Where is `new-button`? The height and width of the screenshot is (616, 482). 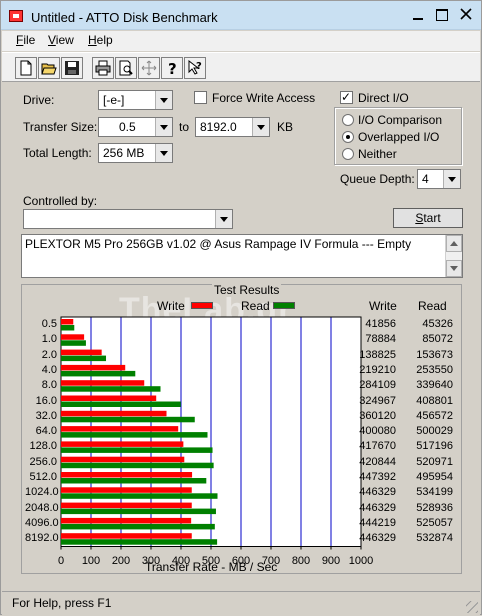 new-button is located at coordinates (26, 68).